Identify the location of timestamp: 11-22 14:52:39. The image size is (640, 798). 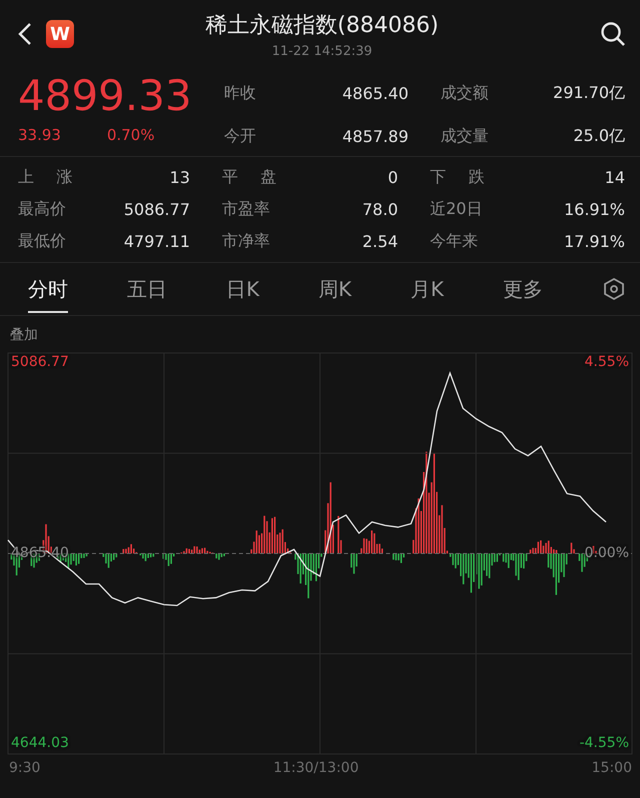
(322, 51).